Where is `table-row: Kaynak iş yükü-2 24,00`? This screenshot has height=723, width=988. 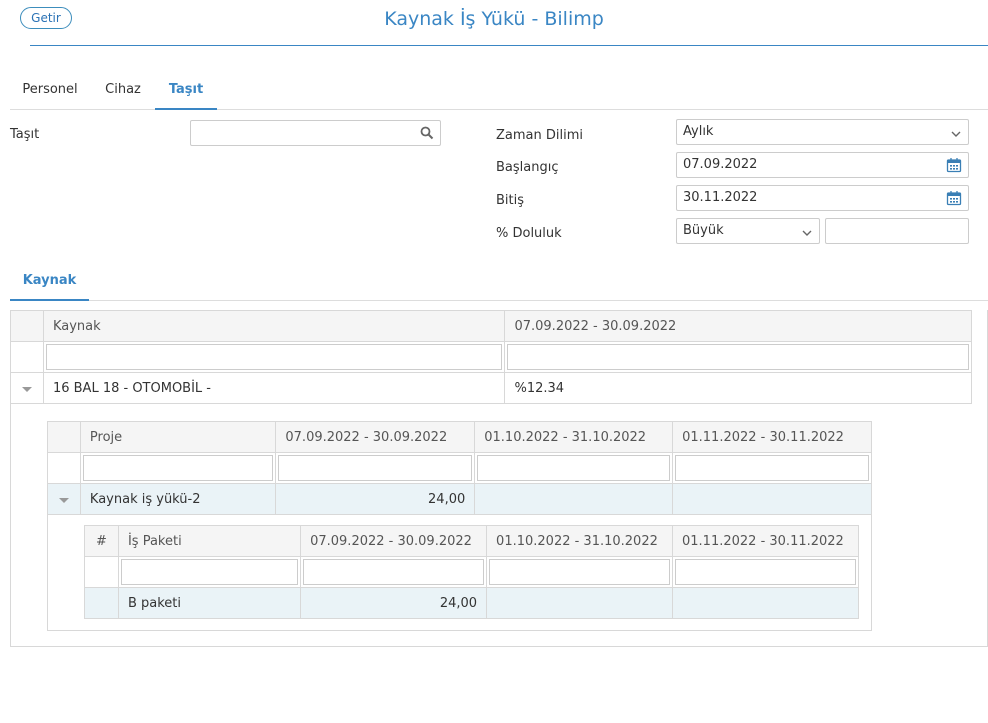 table-row: Kaynak iş yükü-2 24,00 is located at coordinates (459, 499).